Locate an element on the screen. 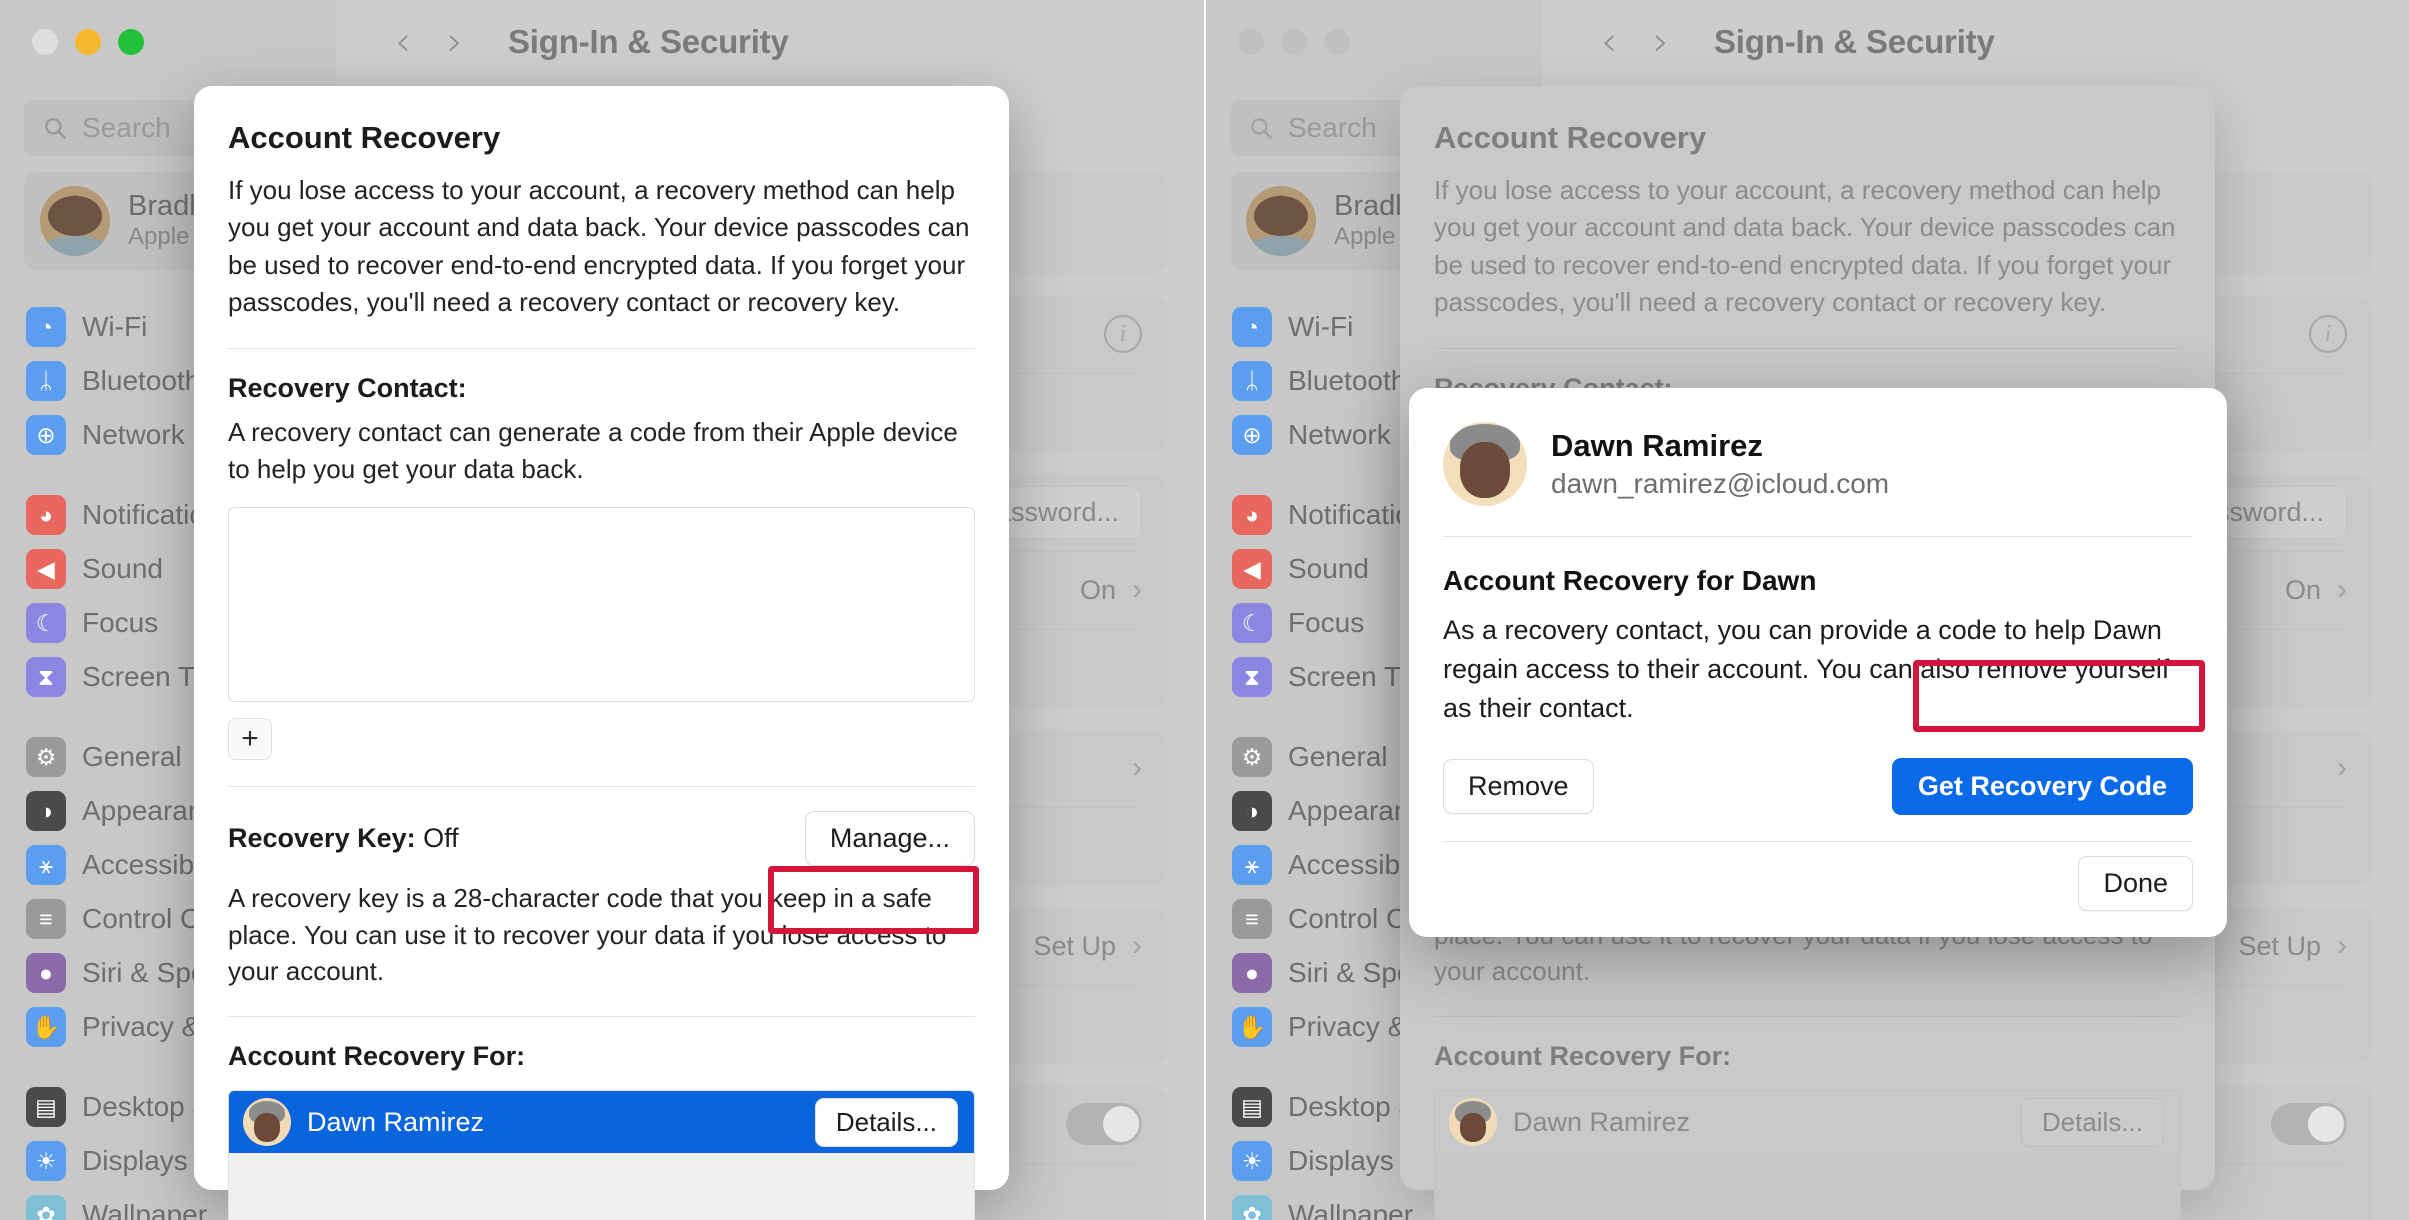 The image size is (2409, 1220). detail-actions: Remove Get Recovery Code is located at coordinates (1818, 787).